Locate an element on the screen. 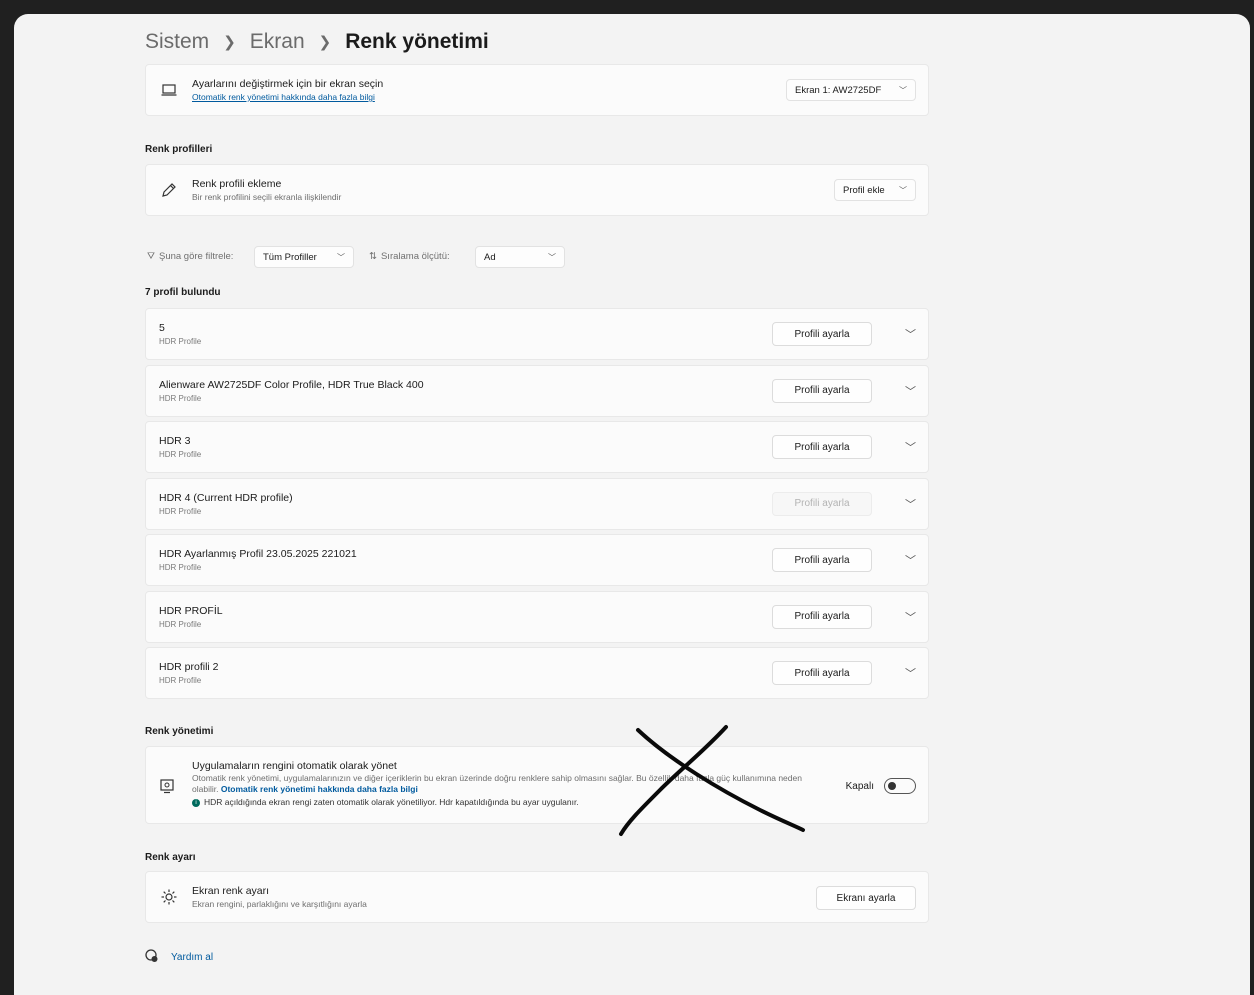 The height and width of the screenshot is (995, 1254). profile-row: HDR 3 HDR Profile Profili ayarla ﹀ is located at coordinates (537, 447).